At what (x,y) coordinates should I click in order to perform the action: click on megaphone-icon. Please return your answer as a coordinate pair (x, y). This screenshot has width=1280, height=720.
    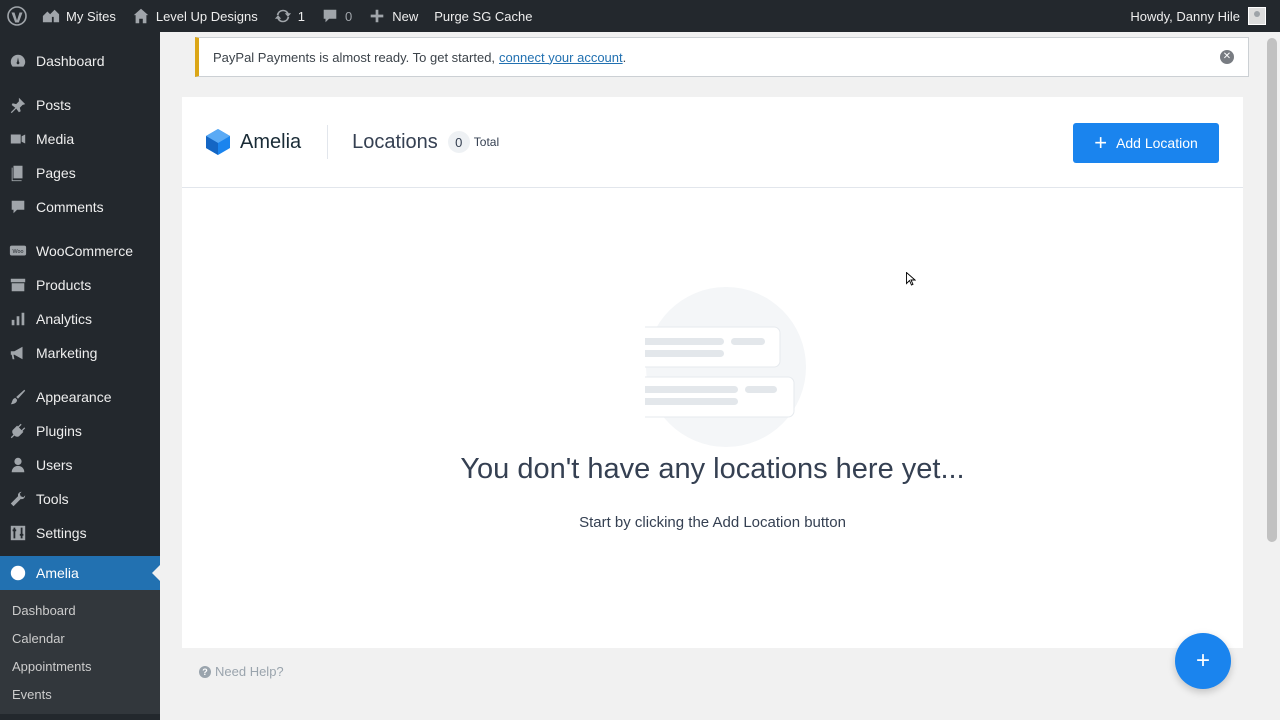
    Looking at the image, I should click on (18, 353).